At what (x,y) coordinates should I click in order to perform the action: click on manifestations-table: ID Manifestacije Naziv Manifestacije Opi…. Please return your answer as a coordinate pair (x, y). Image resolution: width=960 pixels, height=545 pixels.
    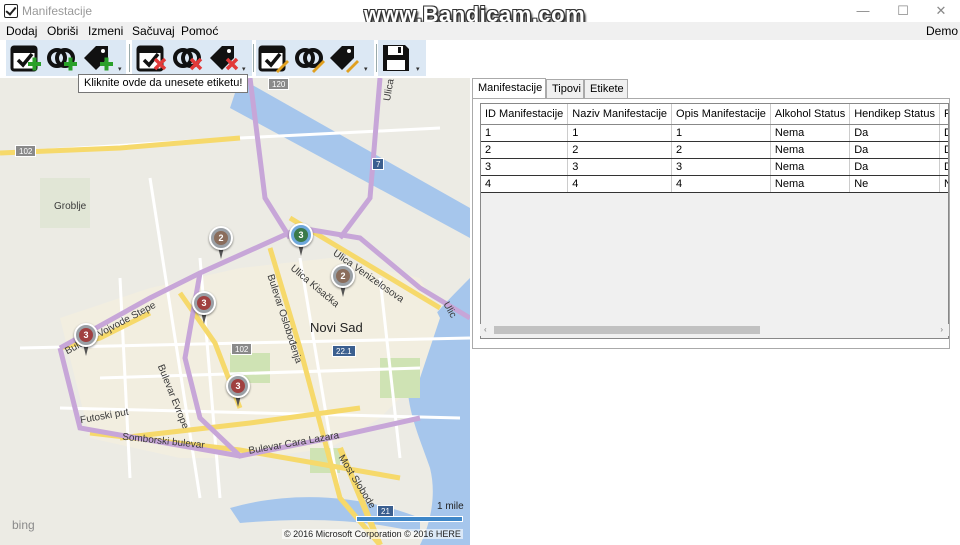
    Looking at the image, I should click on (714, 148).